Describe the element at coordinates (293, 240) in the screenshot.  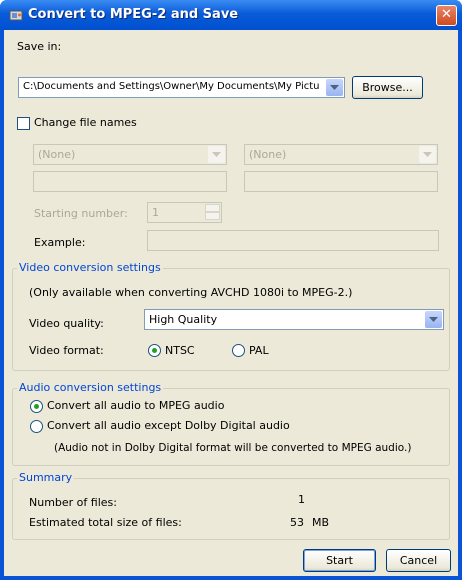
I see `example-field` at that location.